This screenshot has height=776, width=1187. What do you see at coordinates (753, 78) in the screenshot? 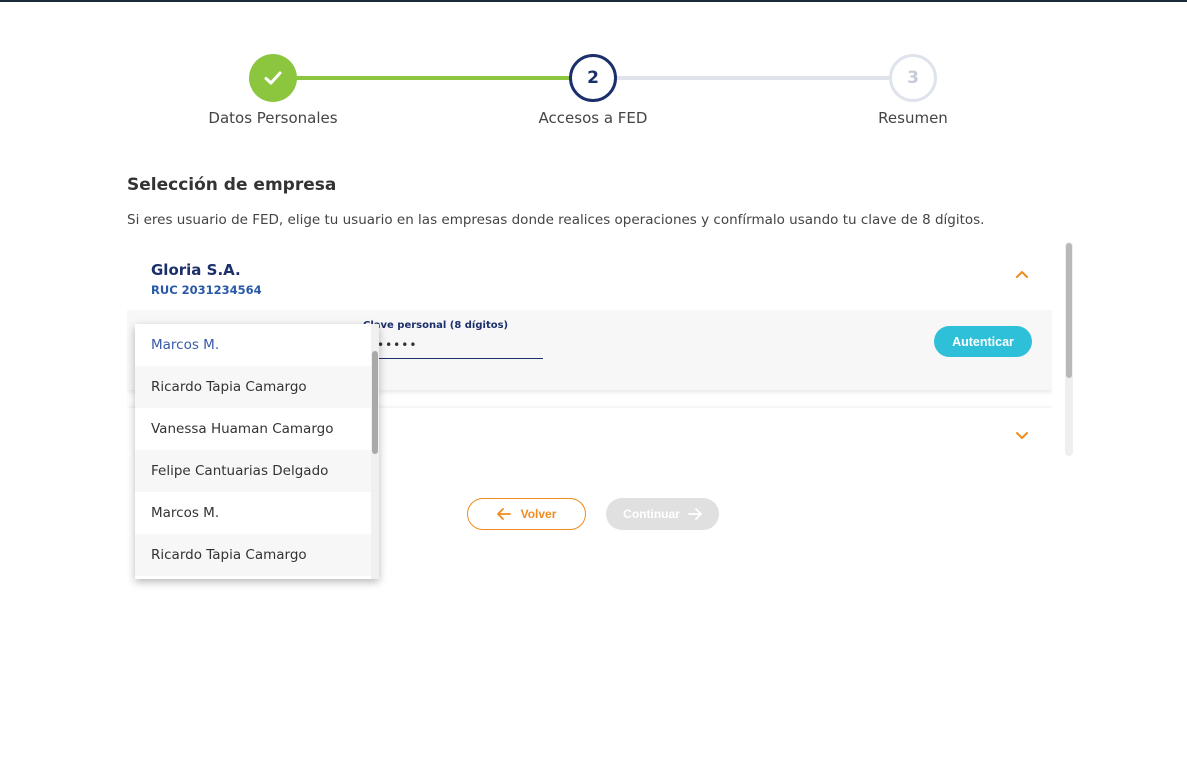
I see `stepper-pending-line` at bounding box center [753, 78].